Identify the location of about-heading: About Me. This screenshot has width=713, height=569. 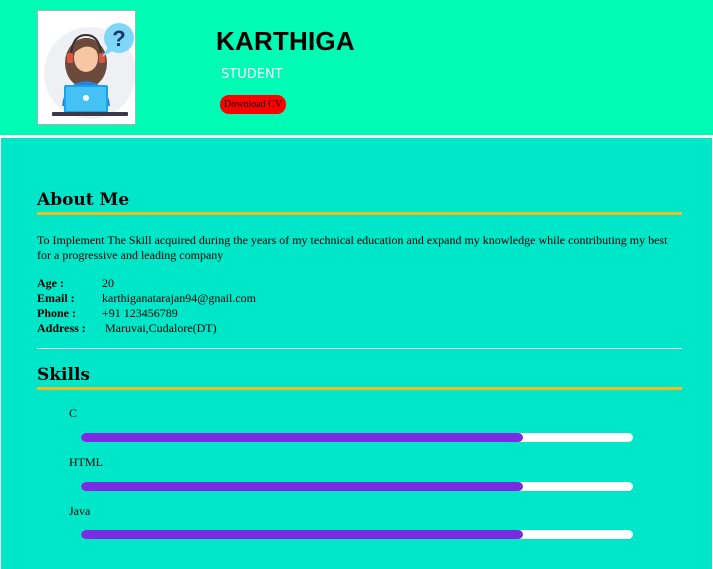
(83, 200).